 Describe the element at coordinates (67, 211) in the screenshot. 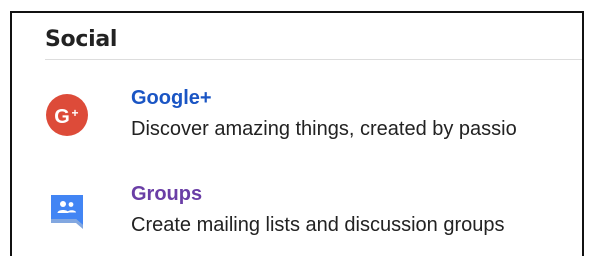

I see `groups-icon` at that location.